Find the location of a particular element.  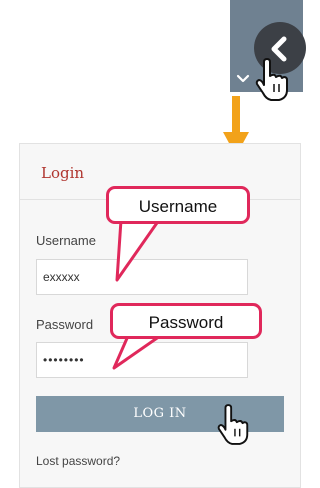

username-label: Username is located at coordinates (66, 240).